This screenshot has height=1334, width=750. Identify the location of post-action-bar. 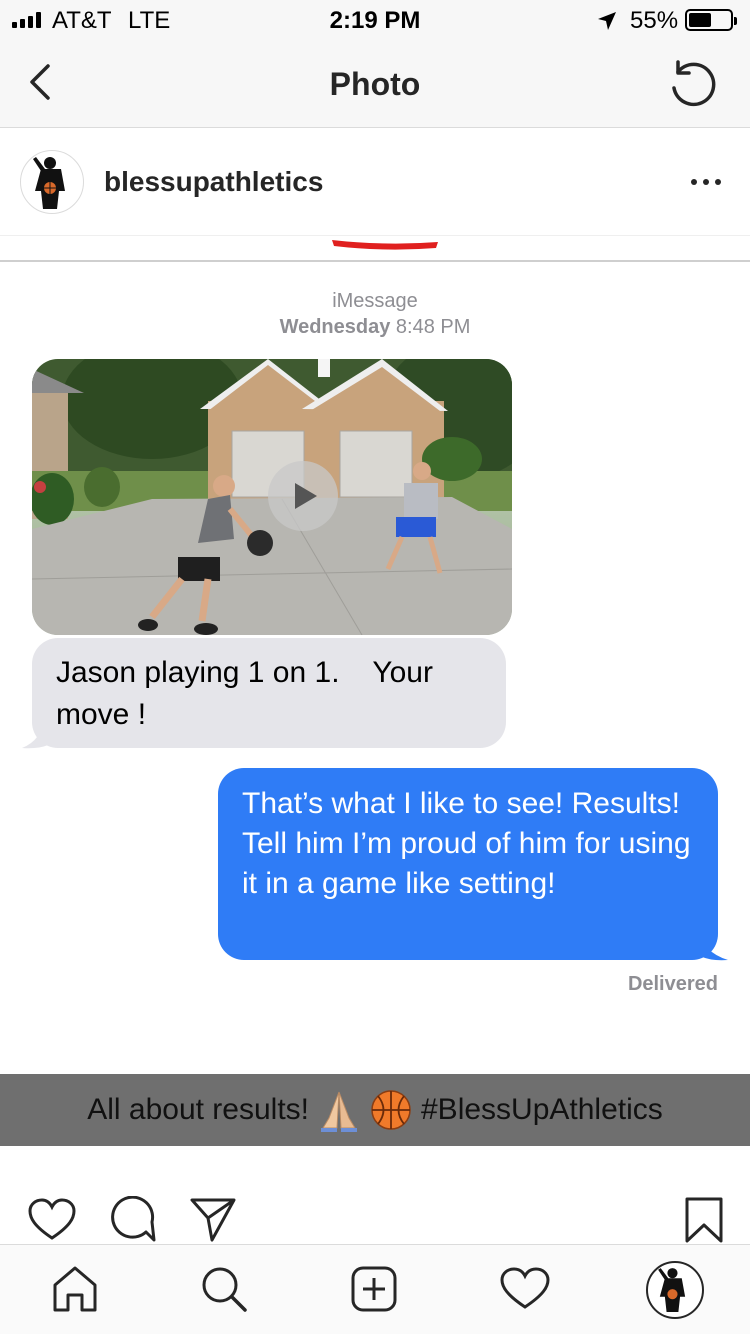
(375, 1196).